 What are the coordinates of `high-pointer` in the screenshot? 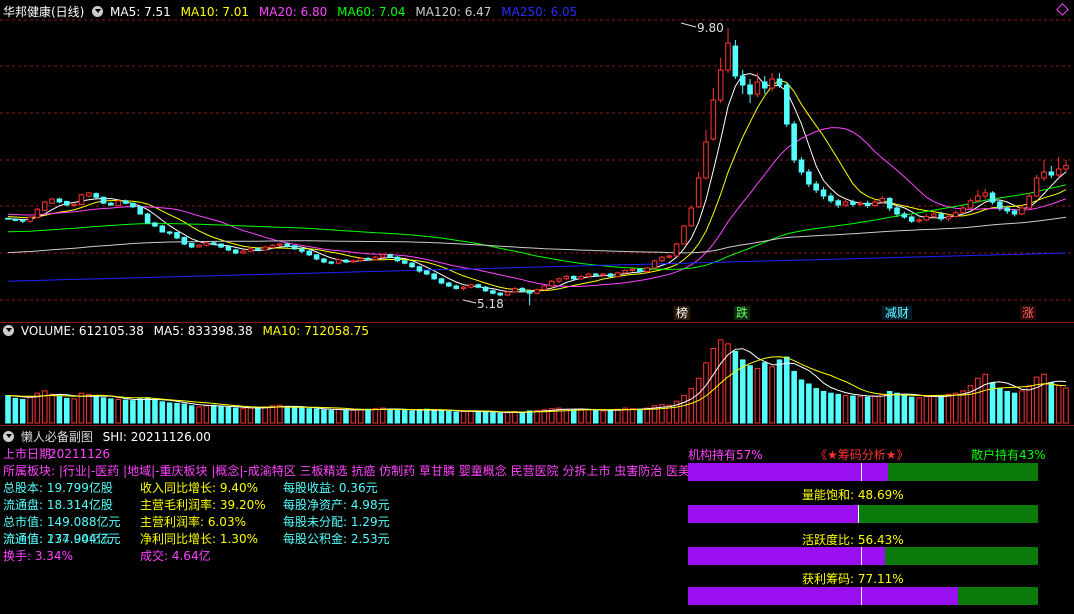 It's located at (688, 25).